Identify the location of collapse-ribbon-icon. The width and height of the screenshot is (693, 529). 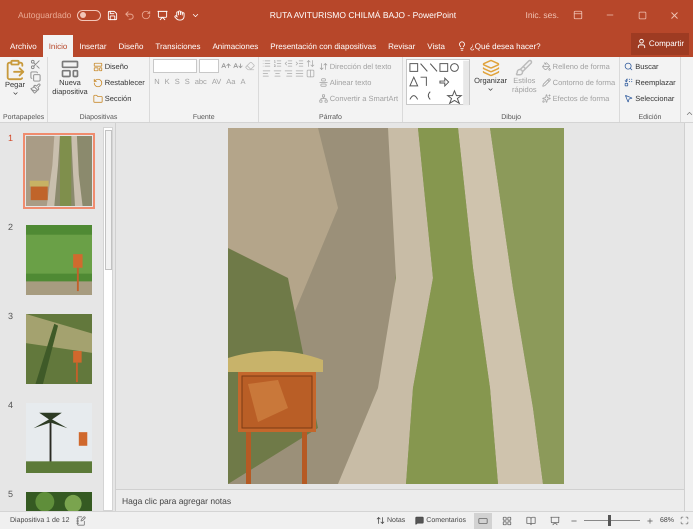
(688, 113).